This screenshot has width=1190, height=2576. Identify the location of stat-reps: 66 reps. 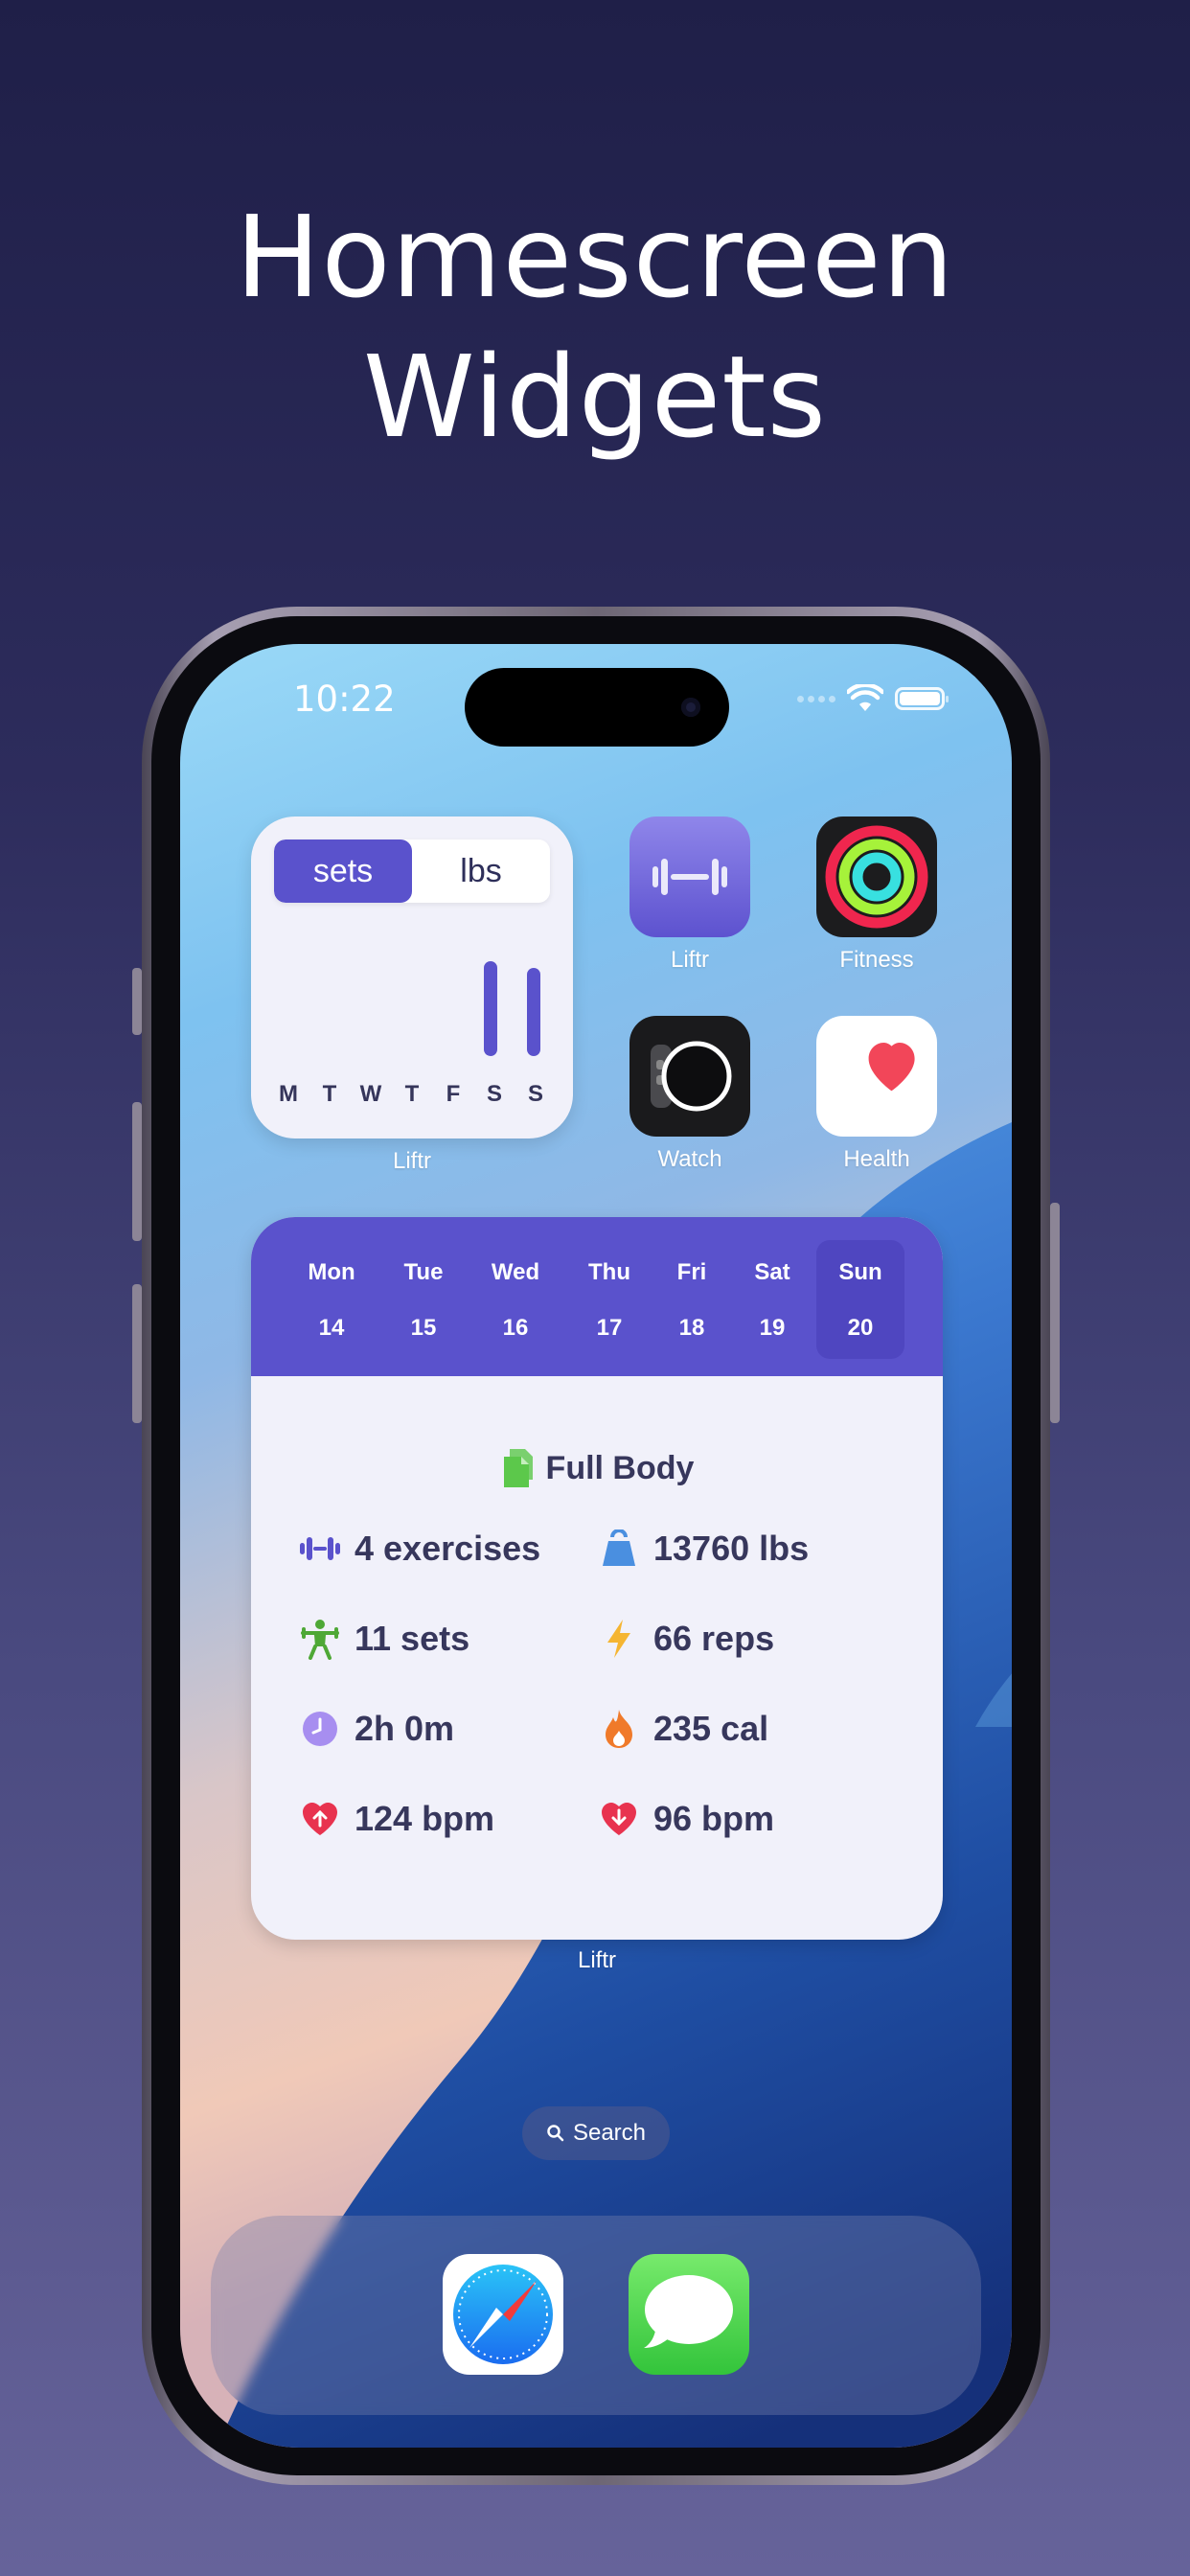
(686, 1639).